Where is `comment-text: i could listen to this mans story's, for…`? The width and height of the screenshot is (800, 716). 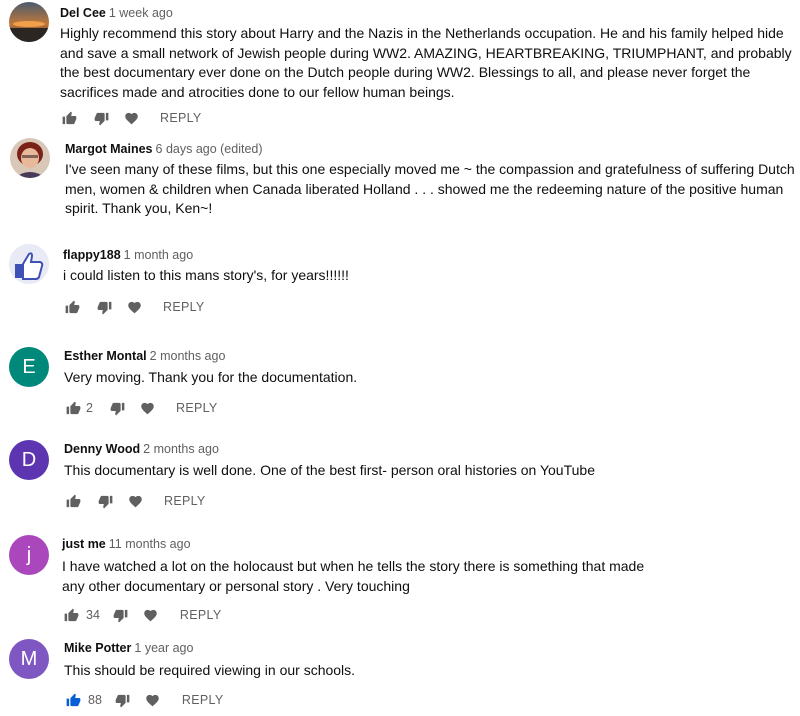
comment-text: i could listen to this mans story's, for… is located at coordinates (206, 275).